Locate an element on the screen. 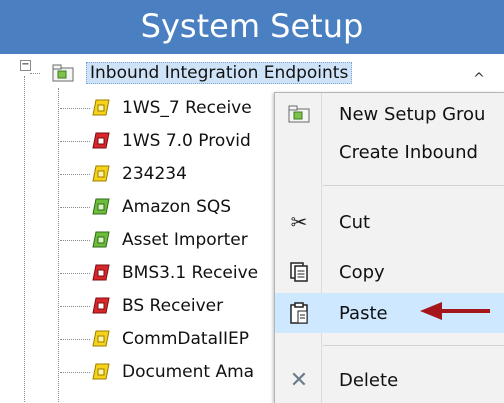 The width and height of the screenshot is (504, 403). tree-item-label: CommDataIIEP is located at coordinates (186, 339).